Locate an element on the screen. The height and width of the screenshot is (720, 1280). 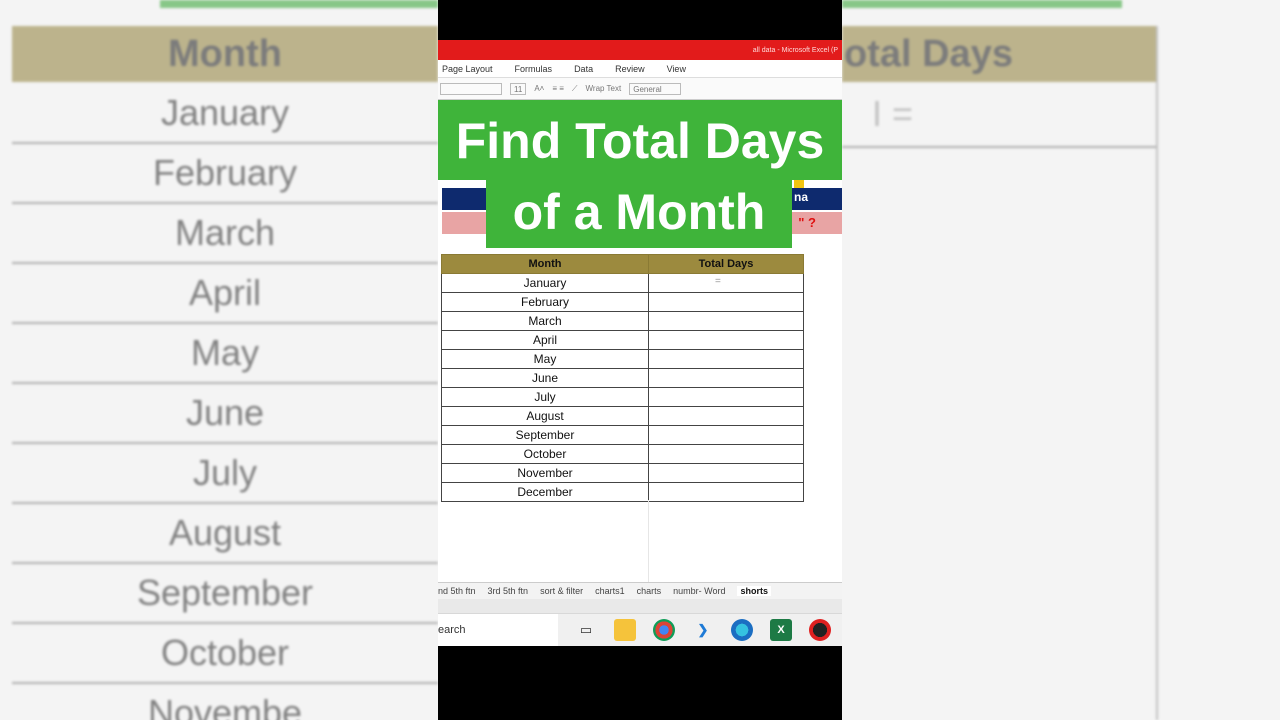
font-name-select is located at coordinates (471, 88).